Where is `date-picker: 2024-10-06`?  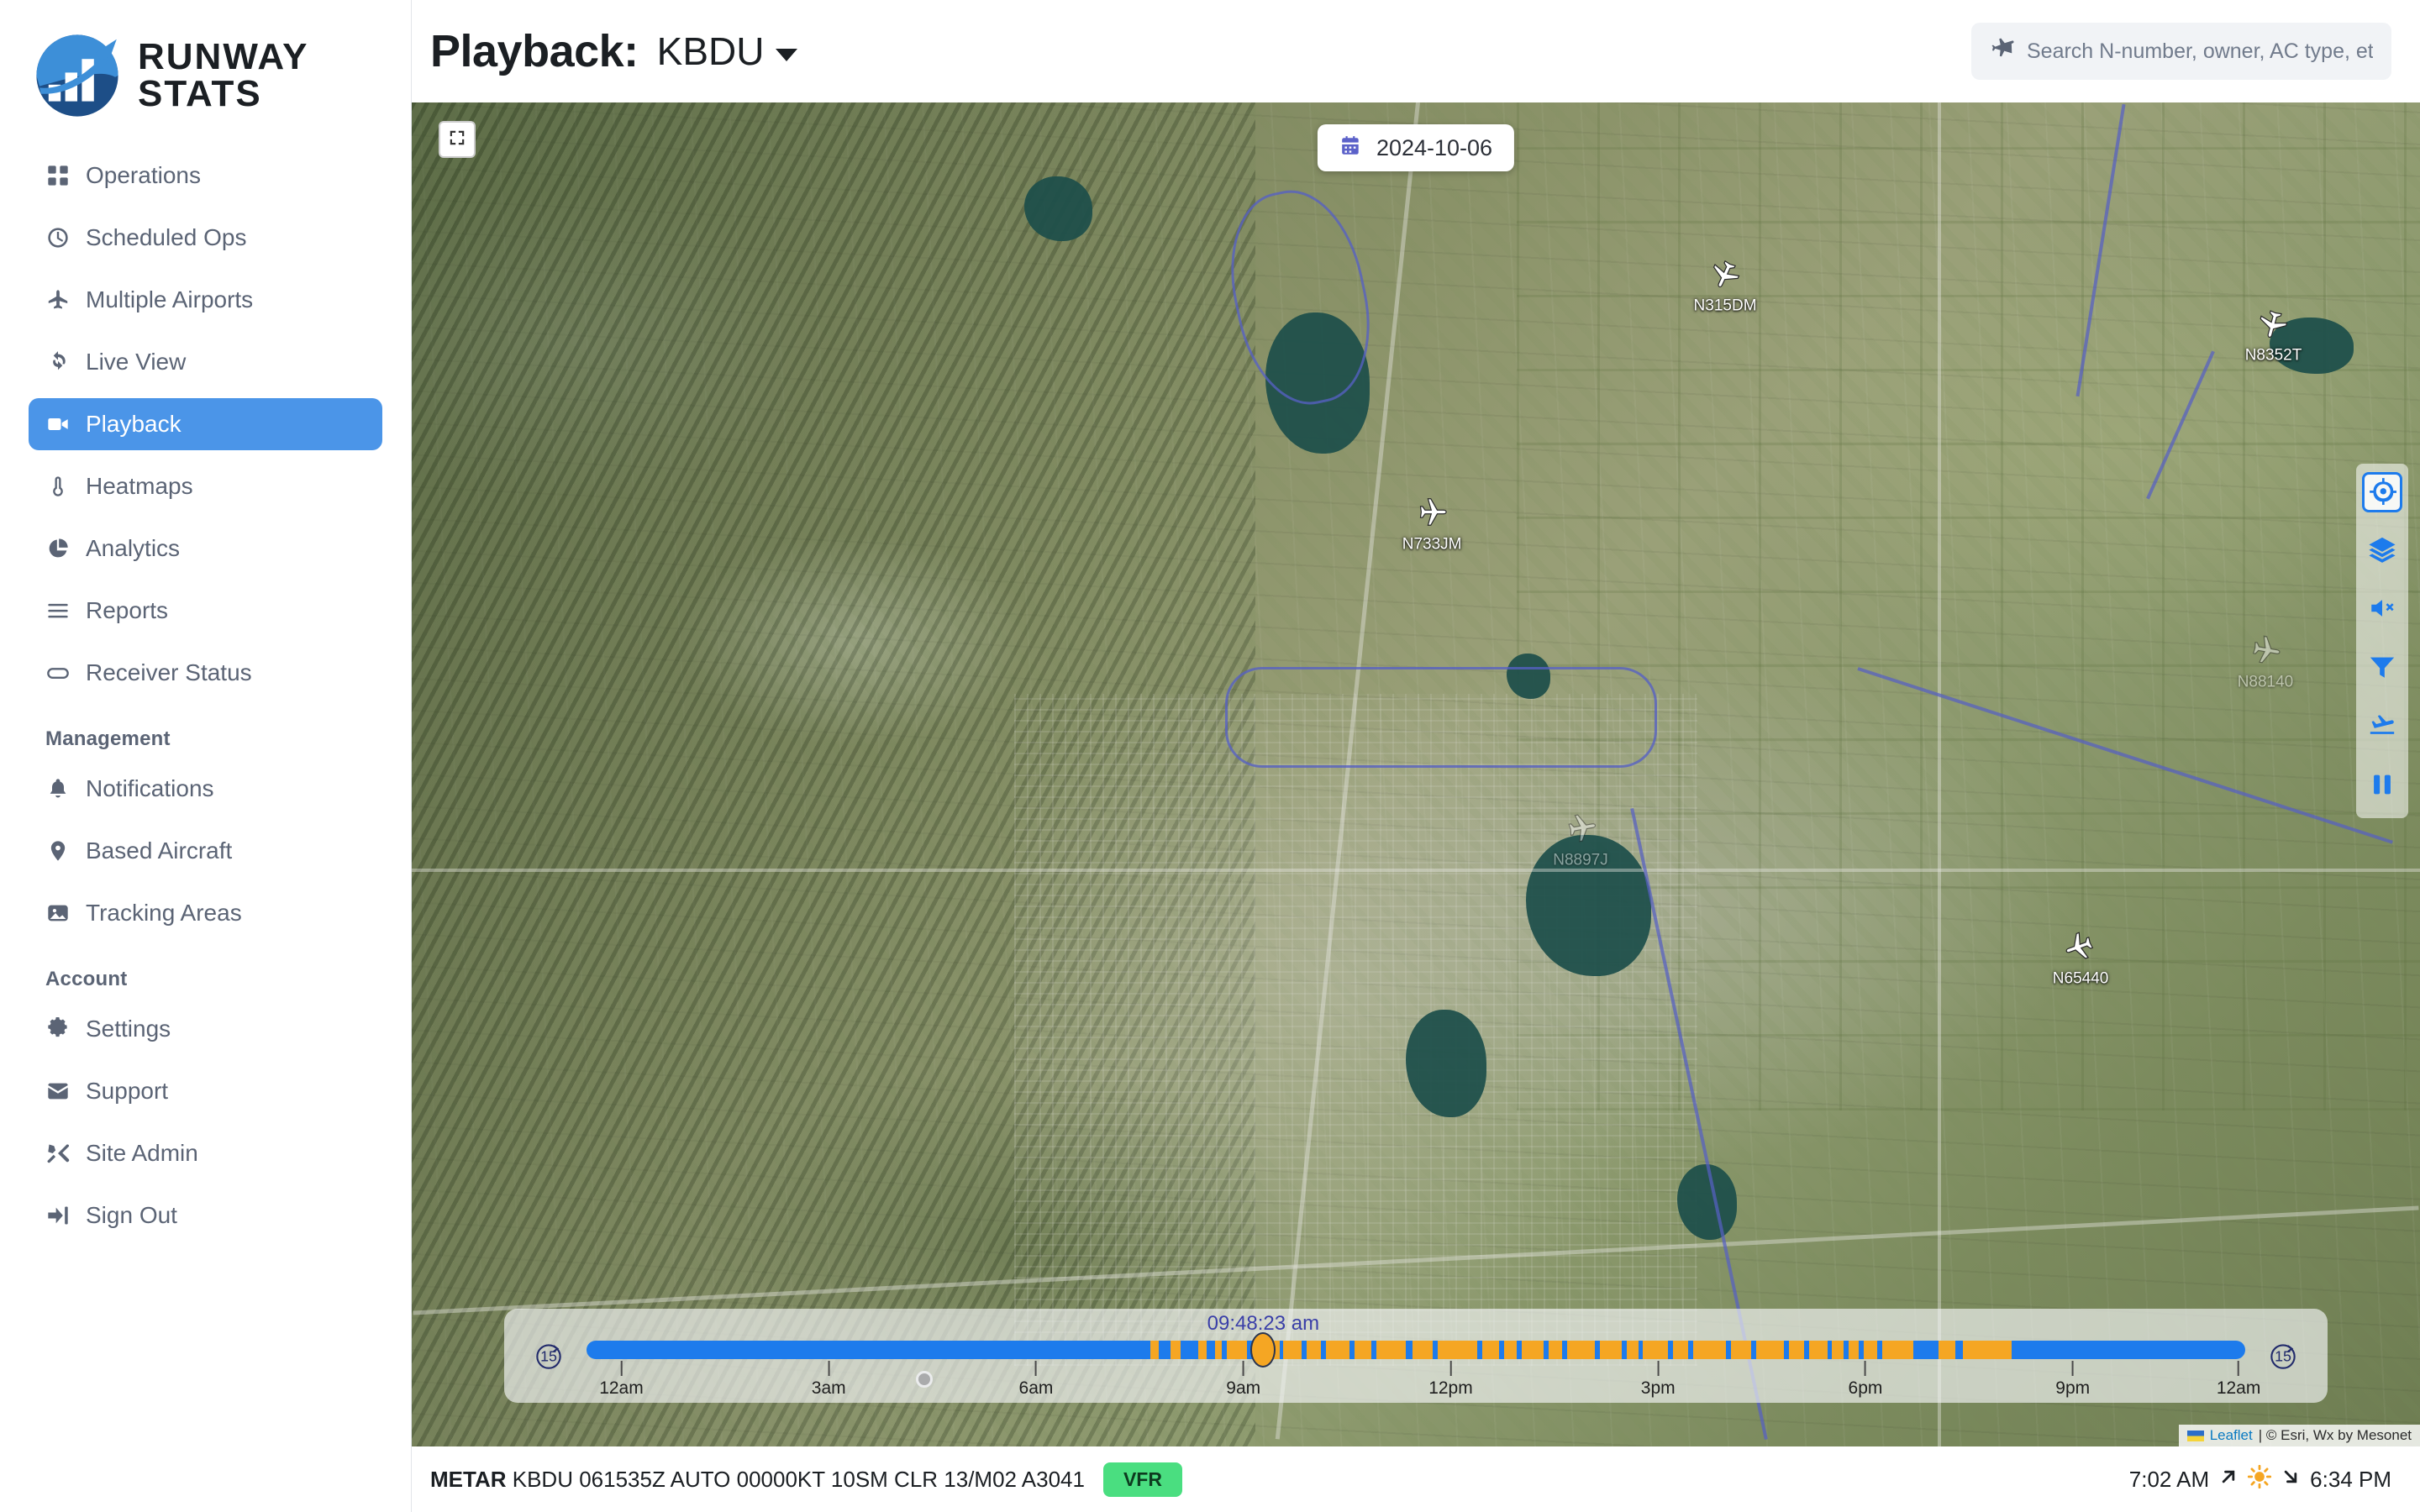
date-picker: 2024-10-06 is located at coordinates (1416, 147).